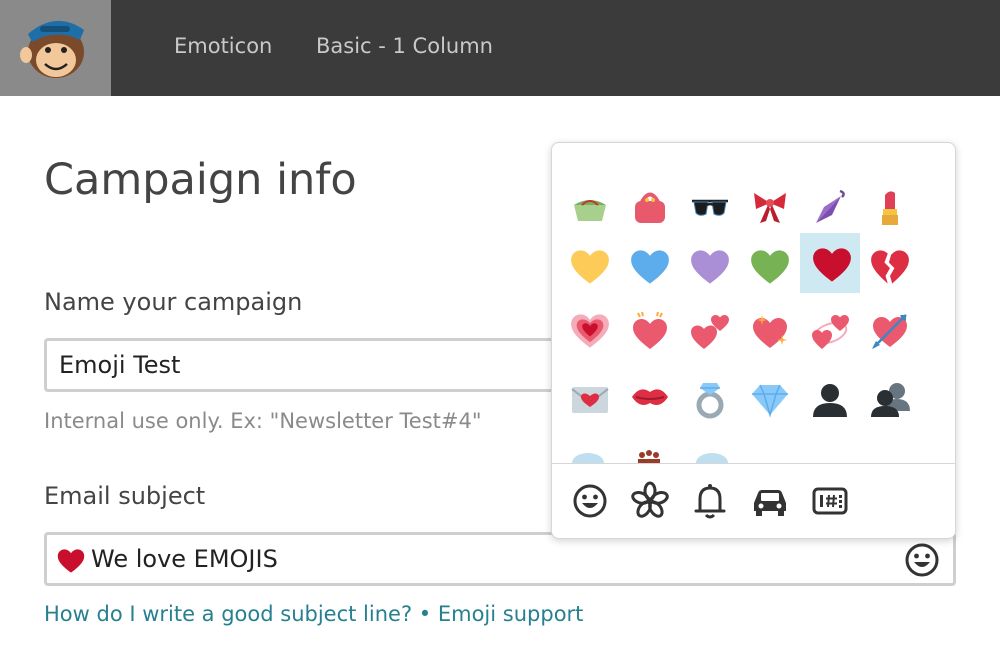 The image size is (1000, 653). Describe the element at coordinates (710, 401) in the screenshot. I see `ring-icon` at that location.